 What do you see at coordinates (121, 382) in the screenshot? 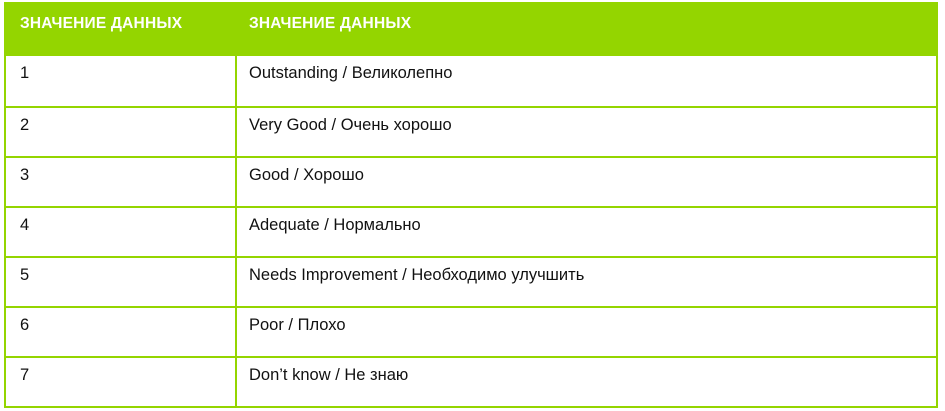
I see `row-value-cell: 7` at bounding box center [121, 382].